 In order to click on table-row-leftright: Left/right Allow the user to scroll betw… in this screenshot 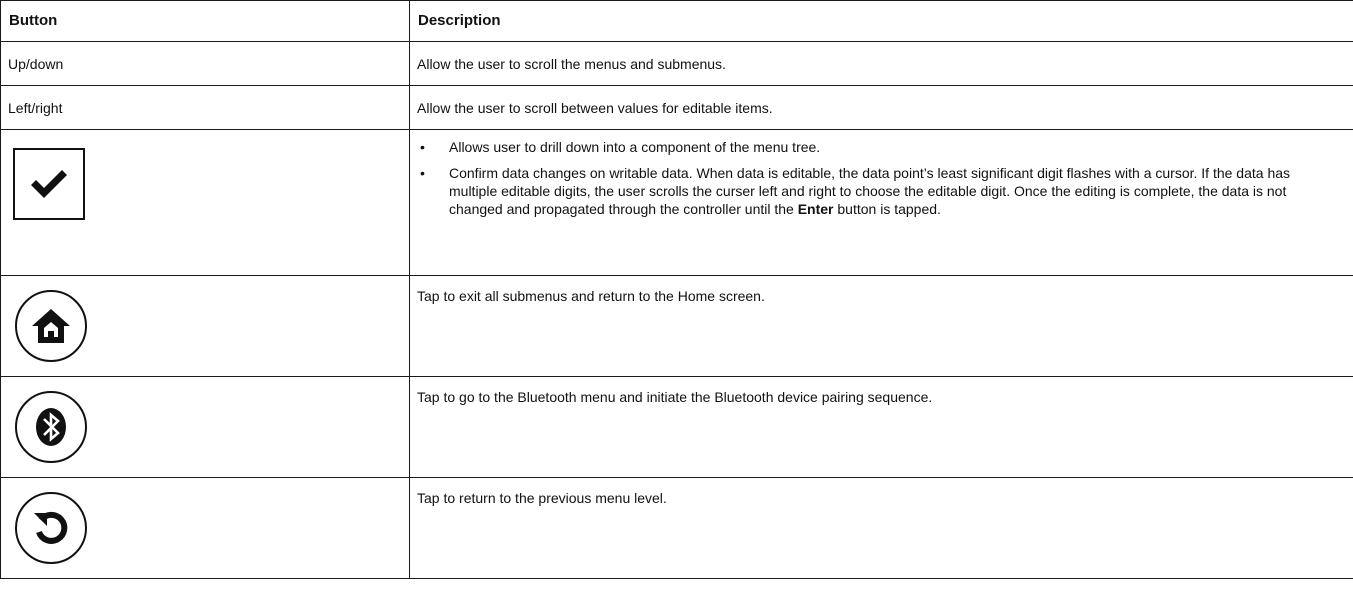, I will do `click(676, 107)`.